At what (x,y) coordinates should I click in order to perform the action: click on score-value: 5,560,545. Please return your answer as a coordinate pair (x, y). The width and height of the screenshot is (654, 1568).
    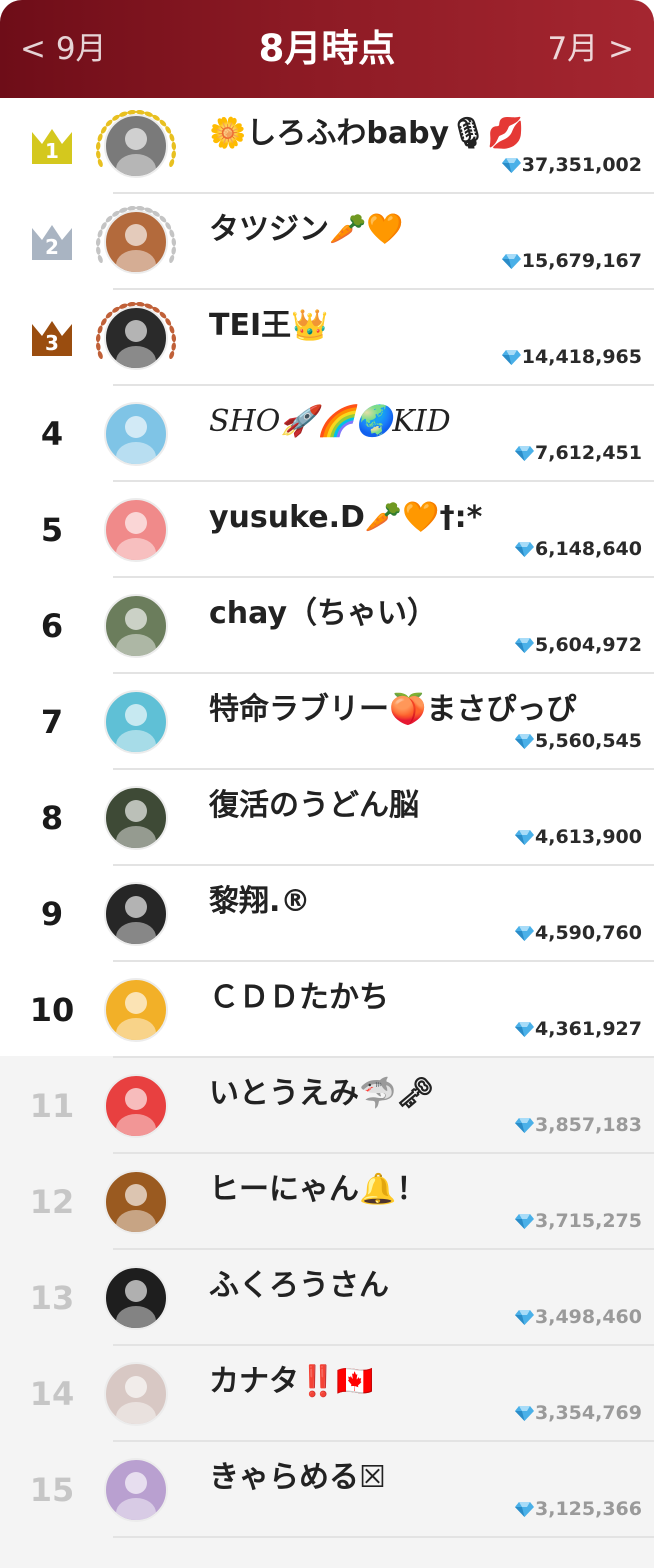
    Looking at the image, I should click on (588, 741).